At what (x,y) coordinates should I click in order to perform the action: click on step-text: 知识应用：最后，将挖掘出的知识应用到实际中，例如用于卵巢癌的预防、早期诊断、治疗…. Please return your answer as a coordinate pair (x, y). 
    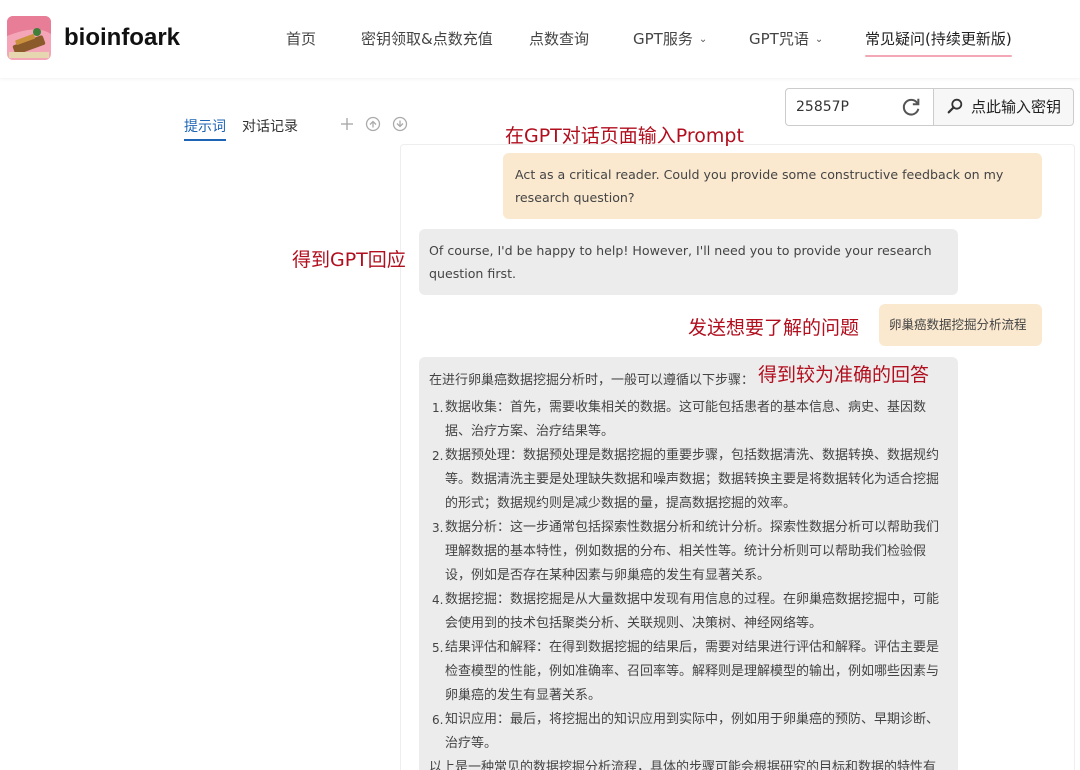
    Looking at the image, I should click on (692, 731).